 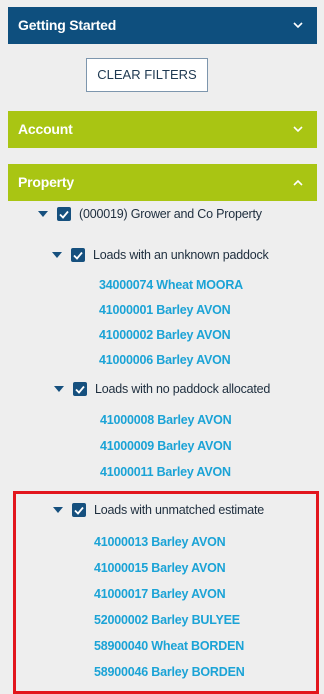 What do you see at coordinates (166, 446) in the screenshot?
I see `load-link: 41000009 Barley AVON` at bounding box center [166, 446].